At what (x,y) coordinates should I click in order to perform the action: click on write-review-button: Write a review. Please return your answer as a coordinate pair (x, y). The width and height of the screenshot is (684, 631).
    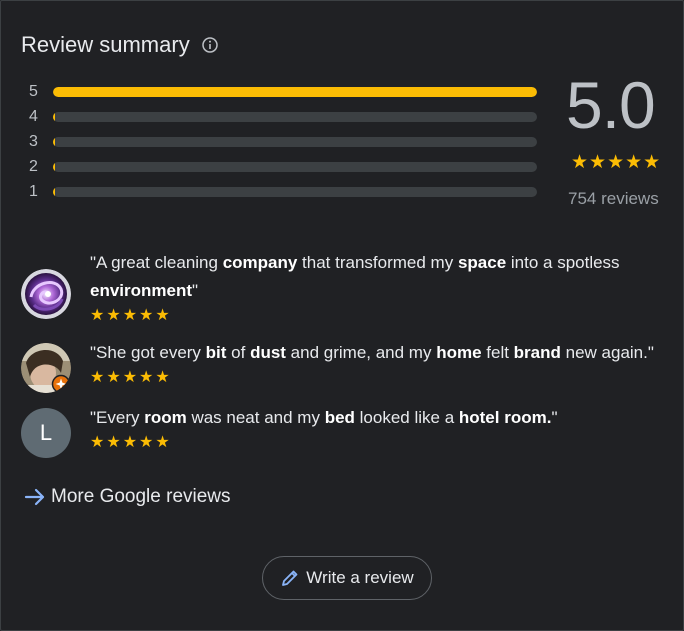
    Looking at the image, I should click on (347, 578).